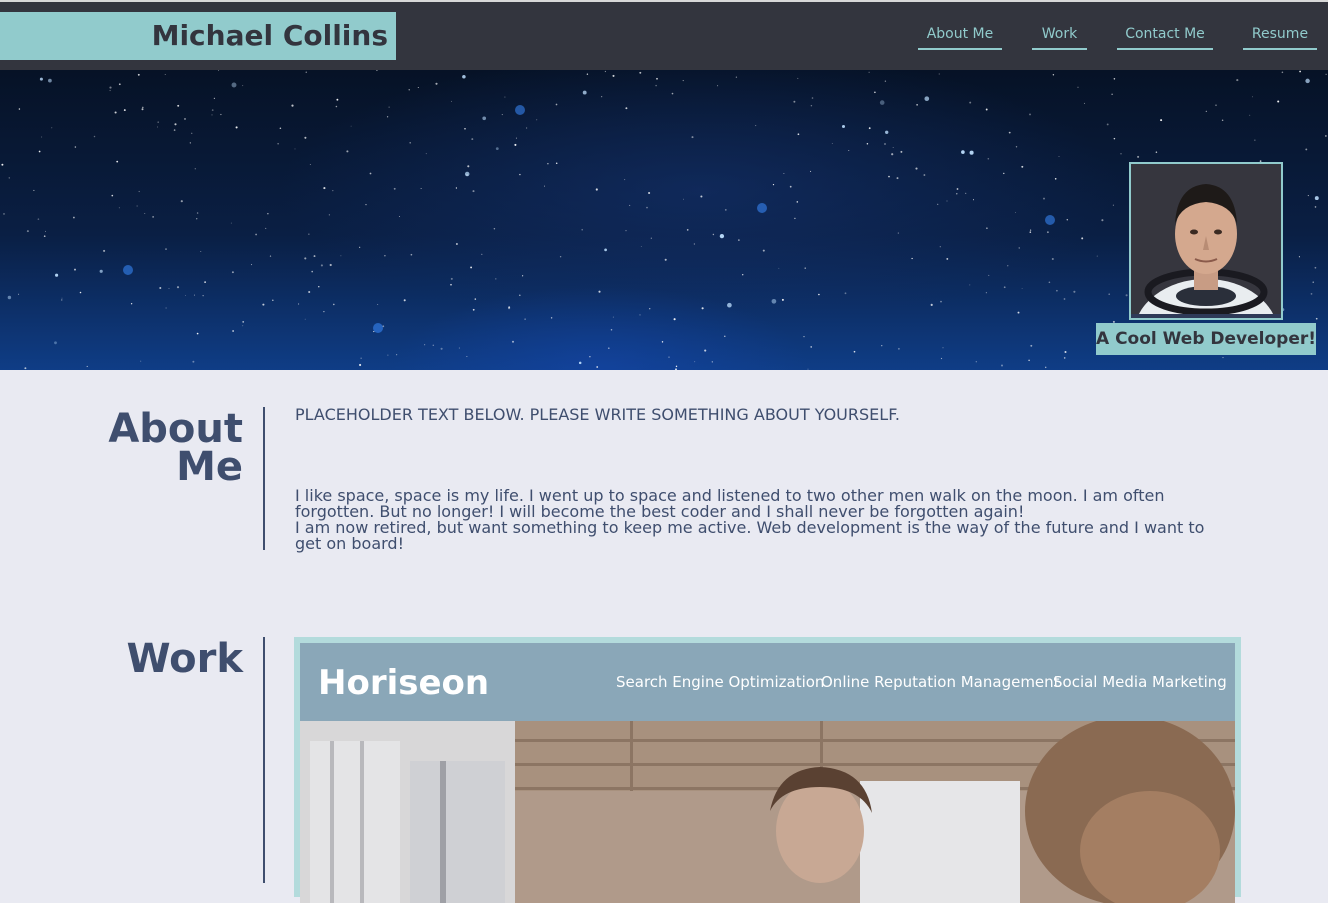  Describe the element at coordinates (1140, 682) in the screenshot. I see `project-nav-item: Social Media Marketing` at that location.